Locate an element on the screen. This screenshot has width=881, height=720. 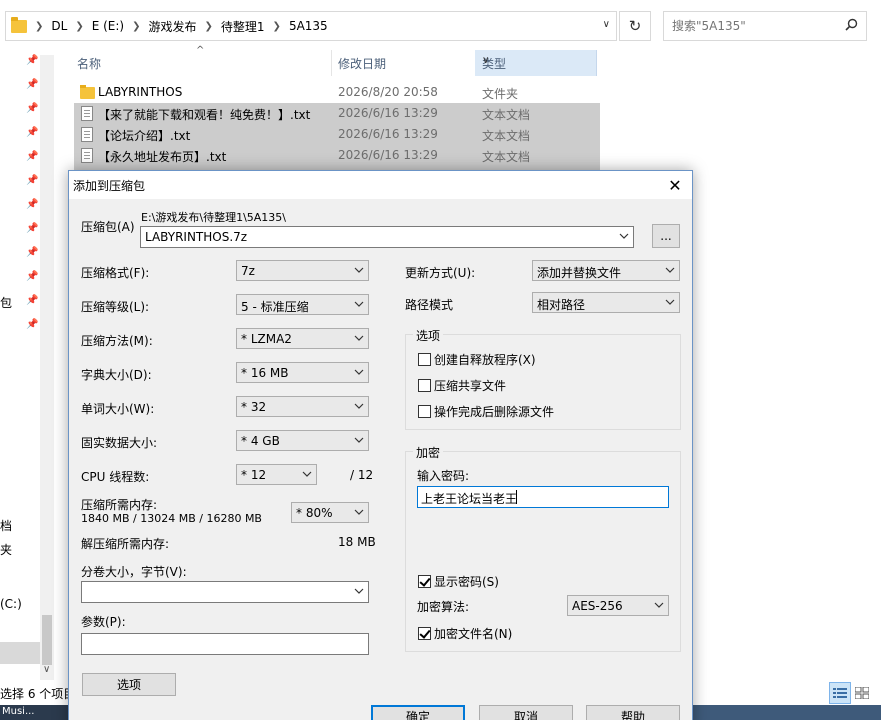
format-select: 7z is located at coordinates (302, 270).